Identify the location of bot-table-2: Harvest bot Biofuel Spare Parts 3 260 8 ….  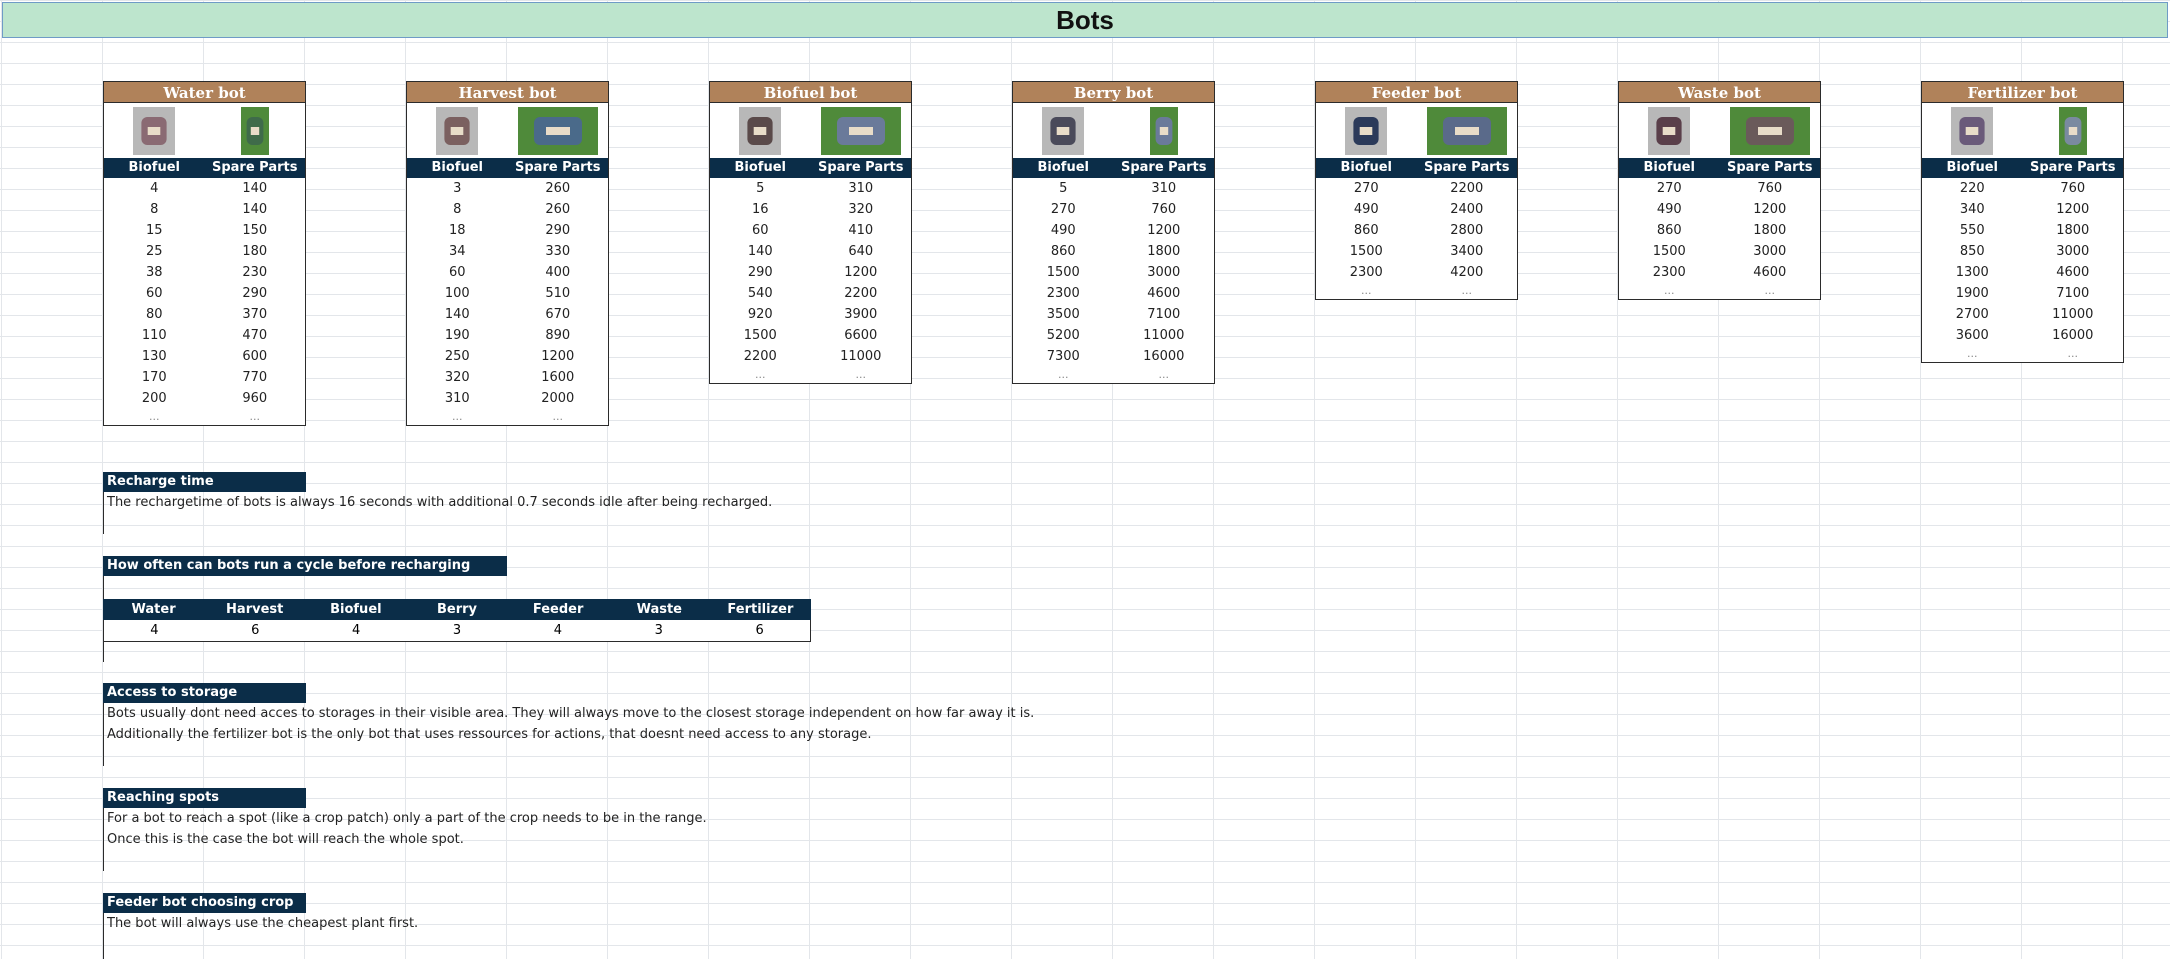
(507, 253).